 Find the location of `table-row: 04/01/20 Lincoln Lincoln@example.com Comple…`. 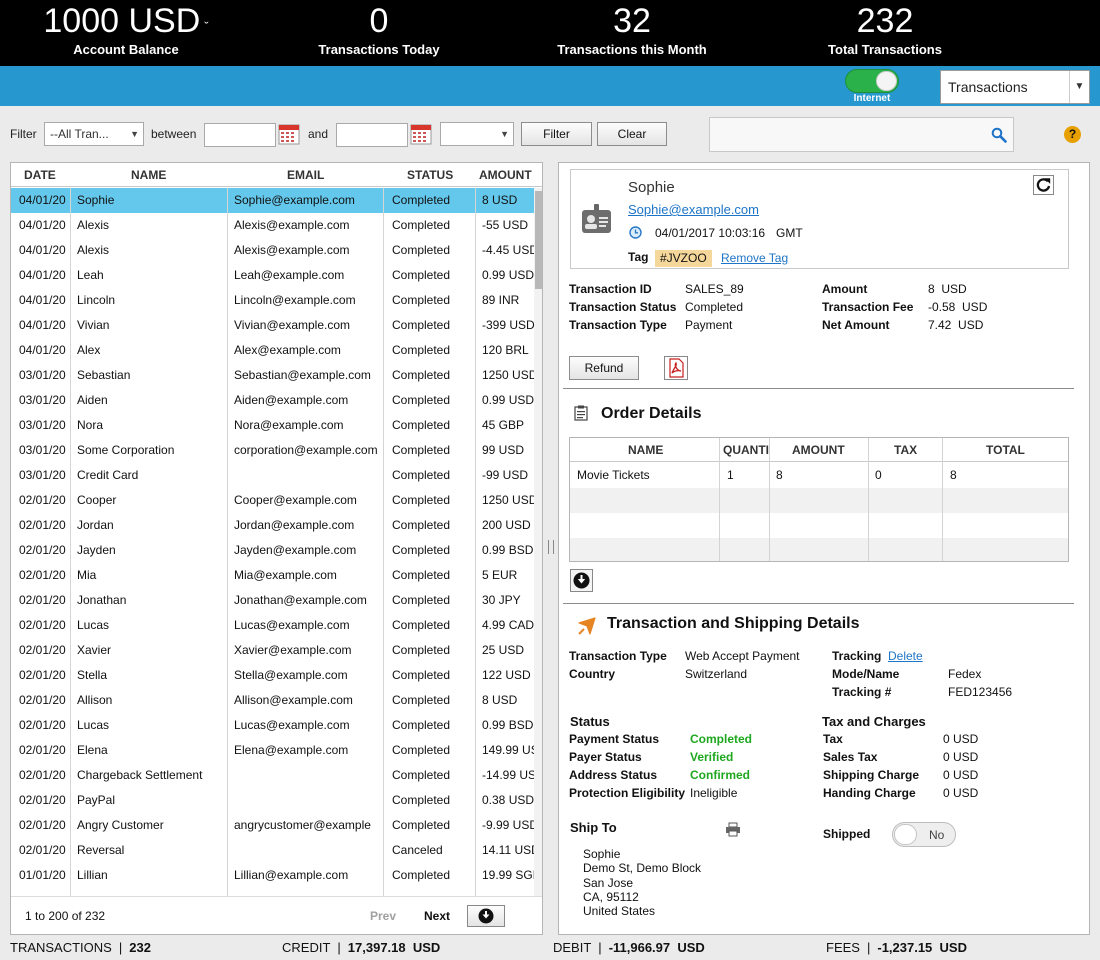

table-row: 04/01/20 Lincoln Lincoln@example.com Comple… is located at coordinates (272, 300).